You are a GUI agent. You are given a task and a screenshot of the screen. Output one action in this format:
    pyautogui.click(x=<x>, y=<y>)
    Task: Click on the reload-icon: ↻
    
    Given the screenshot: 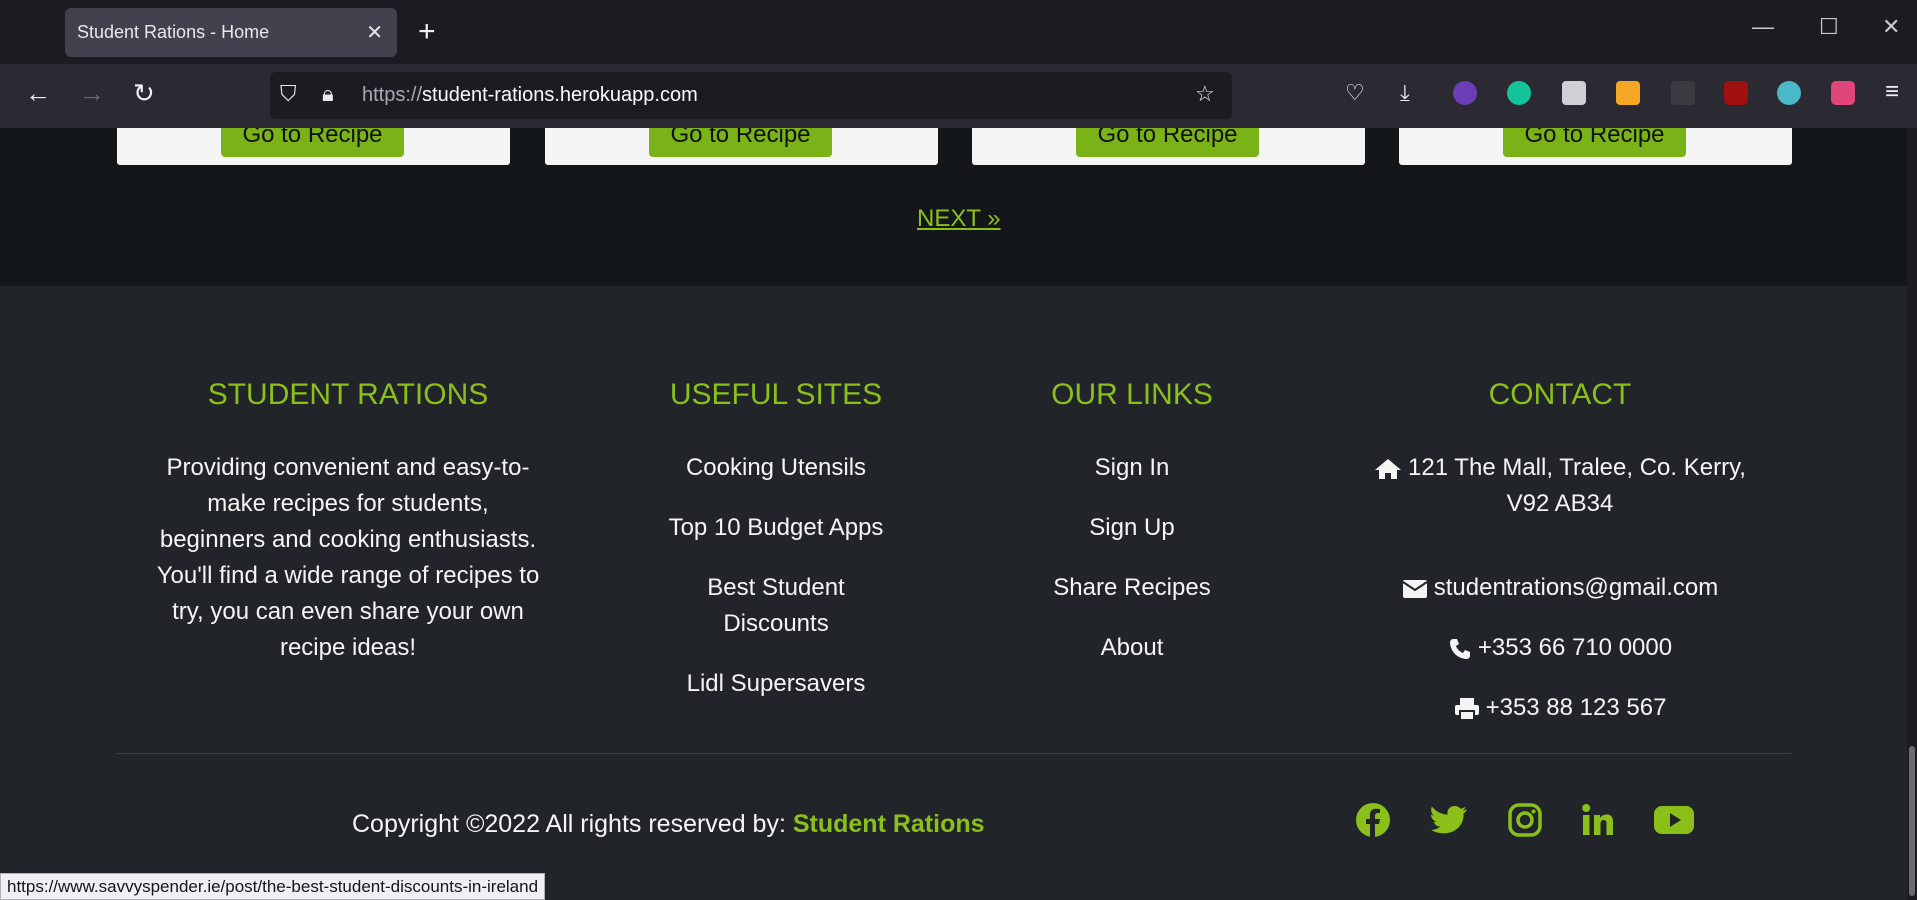 What is the action you would take?
    pyautogui.click(x=144, y=93)
    